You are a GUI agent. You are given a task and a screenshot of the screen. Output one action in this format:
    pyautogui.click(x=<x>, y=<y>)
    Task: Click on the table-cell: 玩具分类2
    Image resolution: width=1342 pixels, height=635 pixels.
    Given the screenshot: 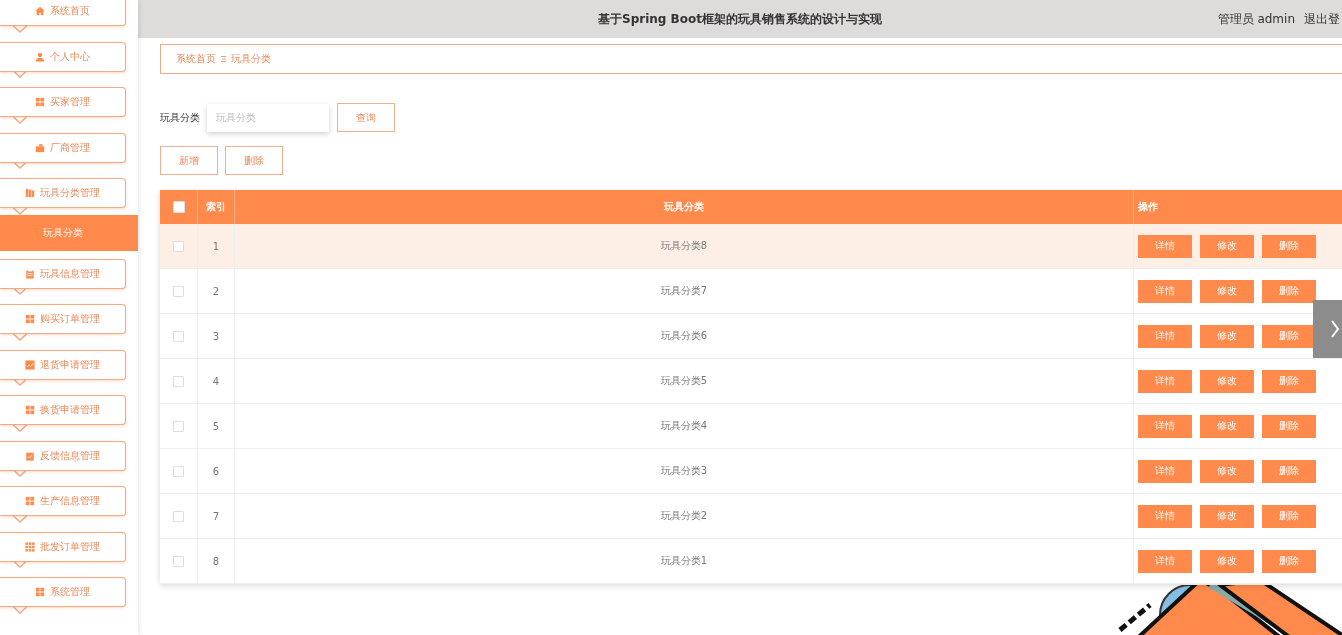 What is the action you would take?
    pyautogui.click(x=684, y=516)
    